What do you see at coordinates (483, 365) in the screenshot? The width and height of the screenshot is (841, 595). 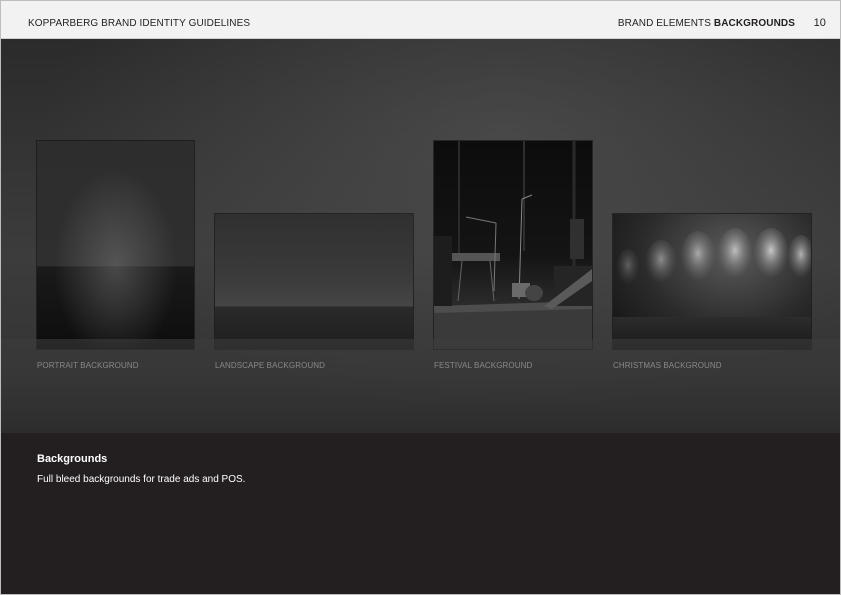 I see `festival-background-label: FESTIVAL BACKGROUND` at bounding box center [483, 365].